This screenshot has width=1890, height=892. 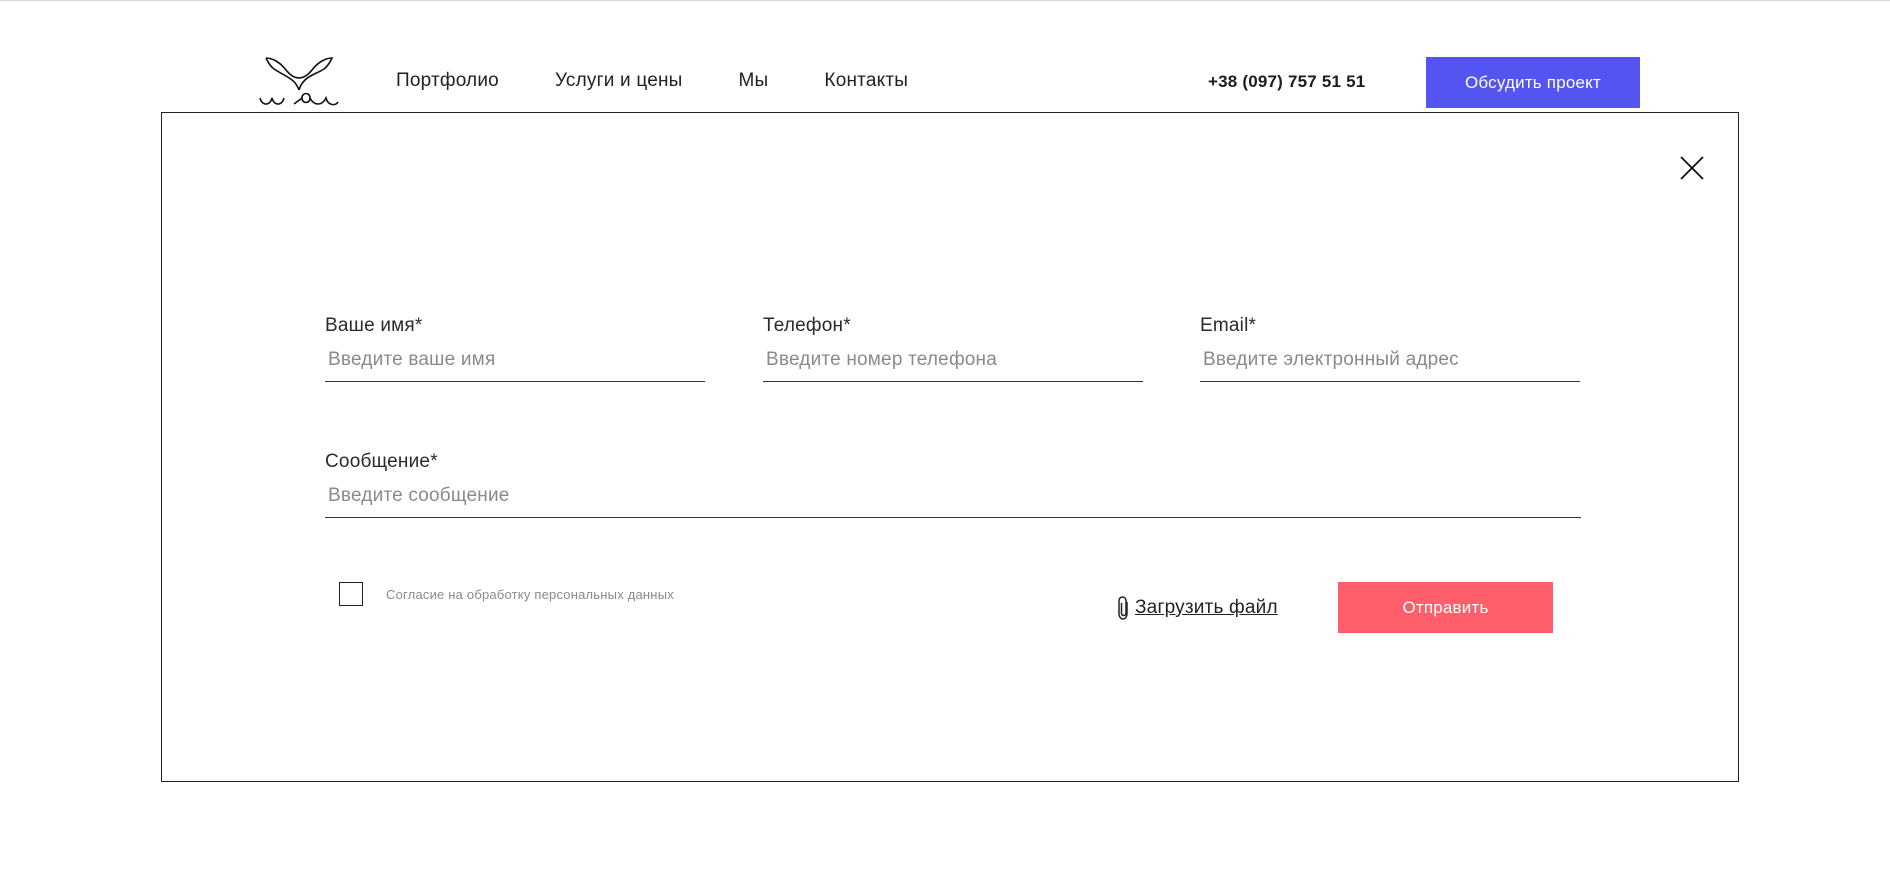 I want to click on close-icon, so click(x=1692, y=168).